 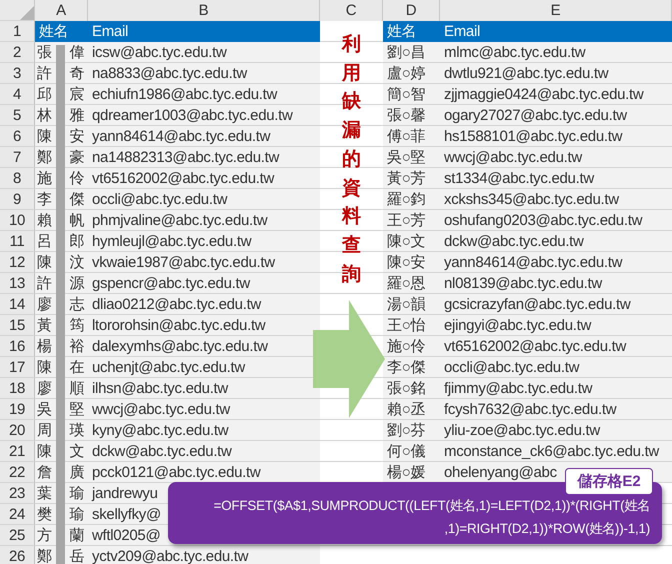 What do you see at coordinates (556, 388) in the screenshot?
I see `table-cell: fjimmy@abc.tyc.edu.tw` at bounding box center [556, 388].